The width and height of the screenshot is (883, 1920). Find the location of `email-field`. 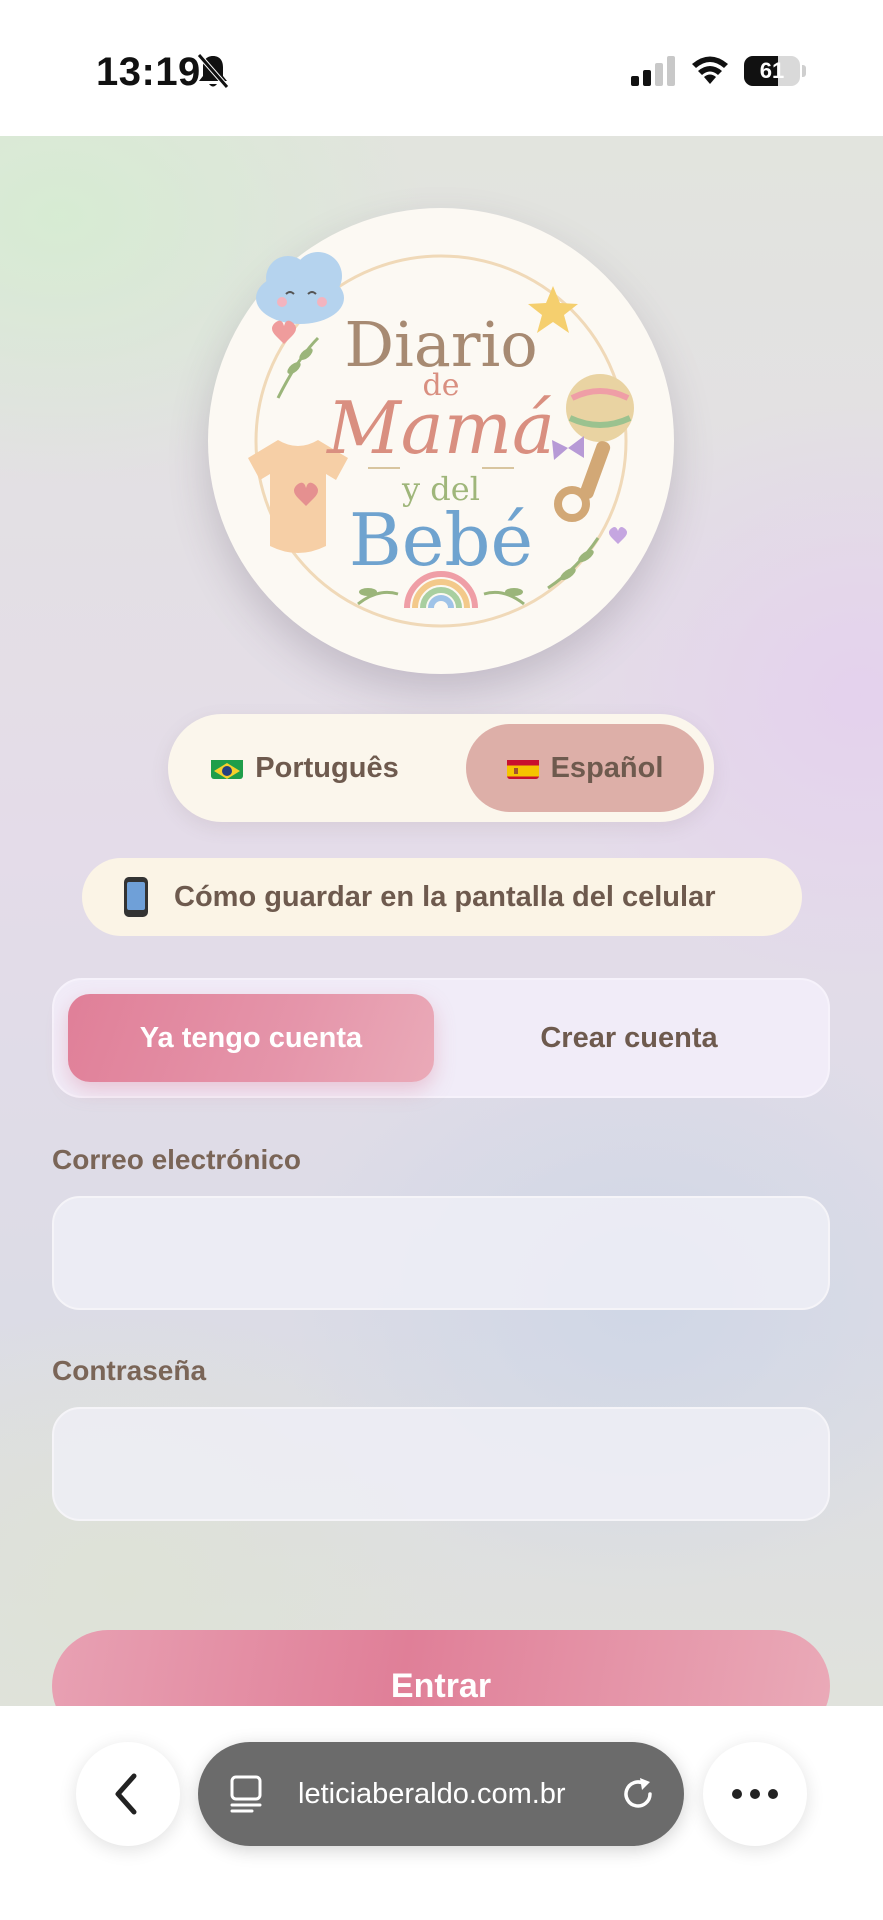

email-field is located at coordinates (441, 1253).